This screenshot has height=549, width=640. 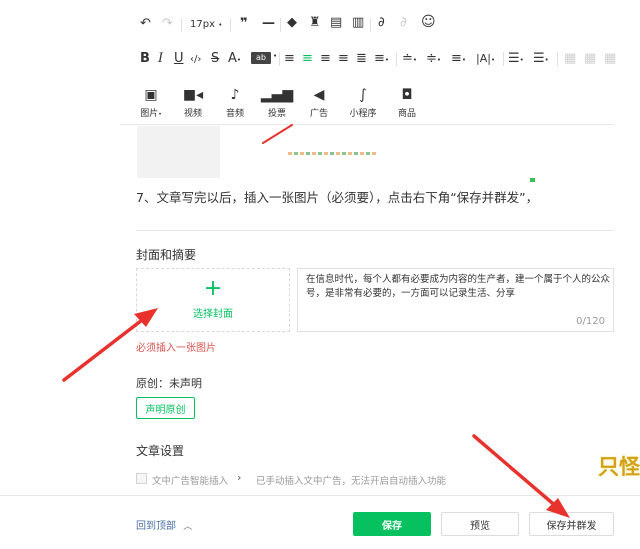 What do you see at coordinates (521, 476) in the screenshot?
I see `arrow-to-save-send` at bounding box center [521, 476].